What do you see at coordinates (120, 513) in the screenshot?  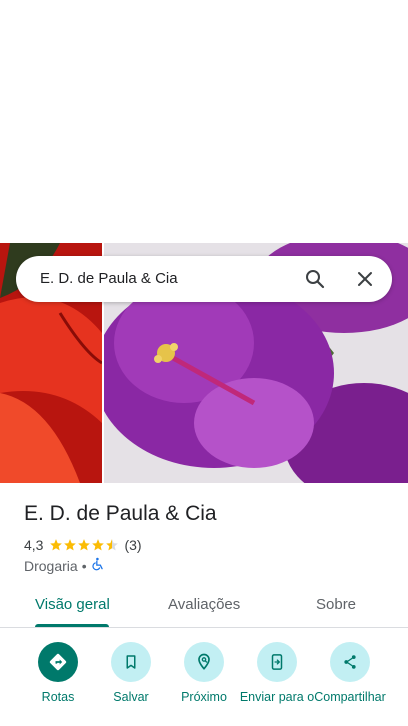 I see `place-title: E. D. de Paula & Cia` at bounding box center [120, 513].